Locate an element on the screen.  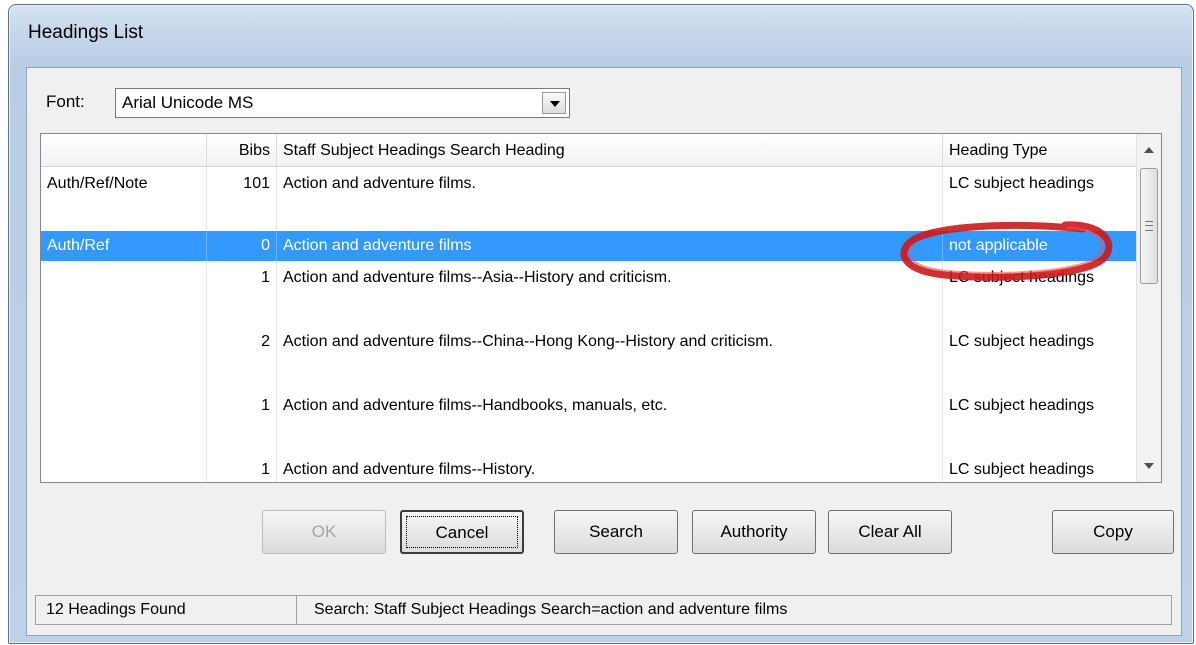
cancel-button-label: Cancel is located at coordinates (462, 532).